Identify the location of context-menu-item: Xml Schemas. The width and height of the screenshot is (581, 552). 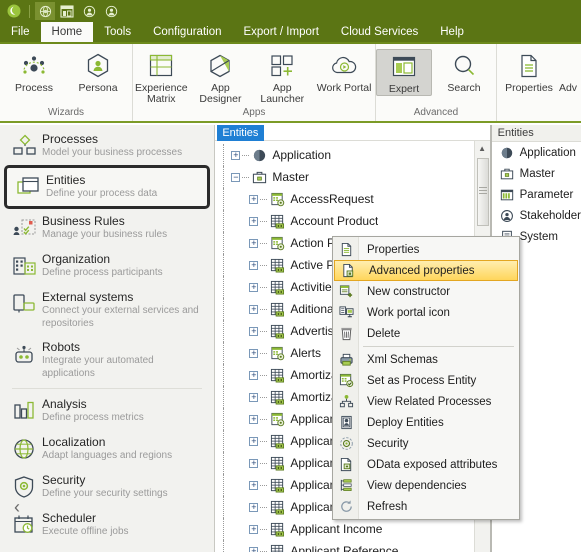
(426, 359).